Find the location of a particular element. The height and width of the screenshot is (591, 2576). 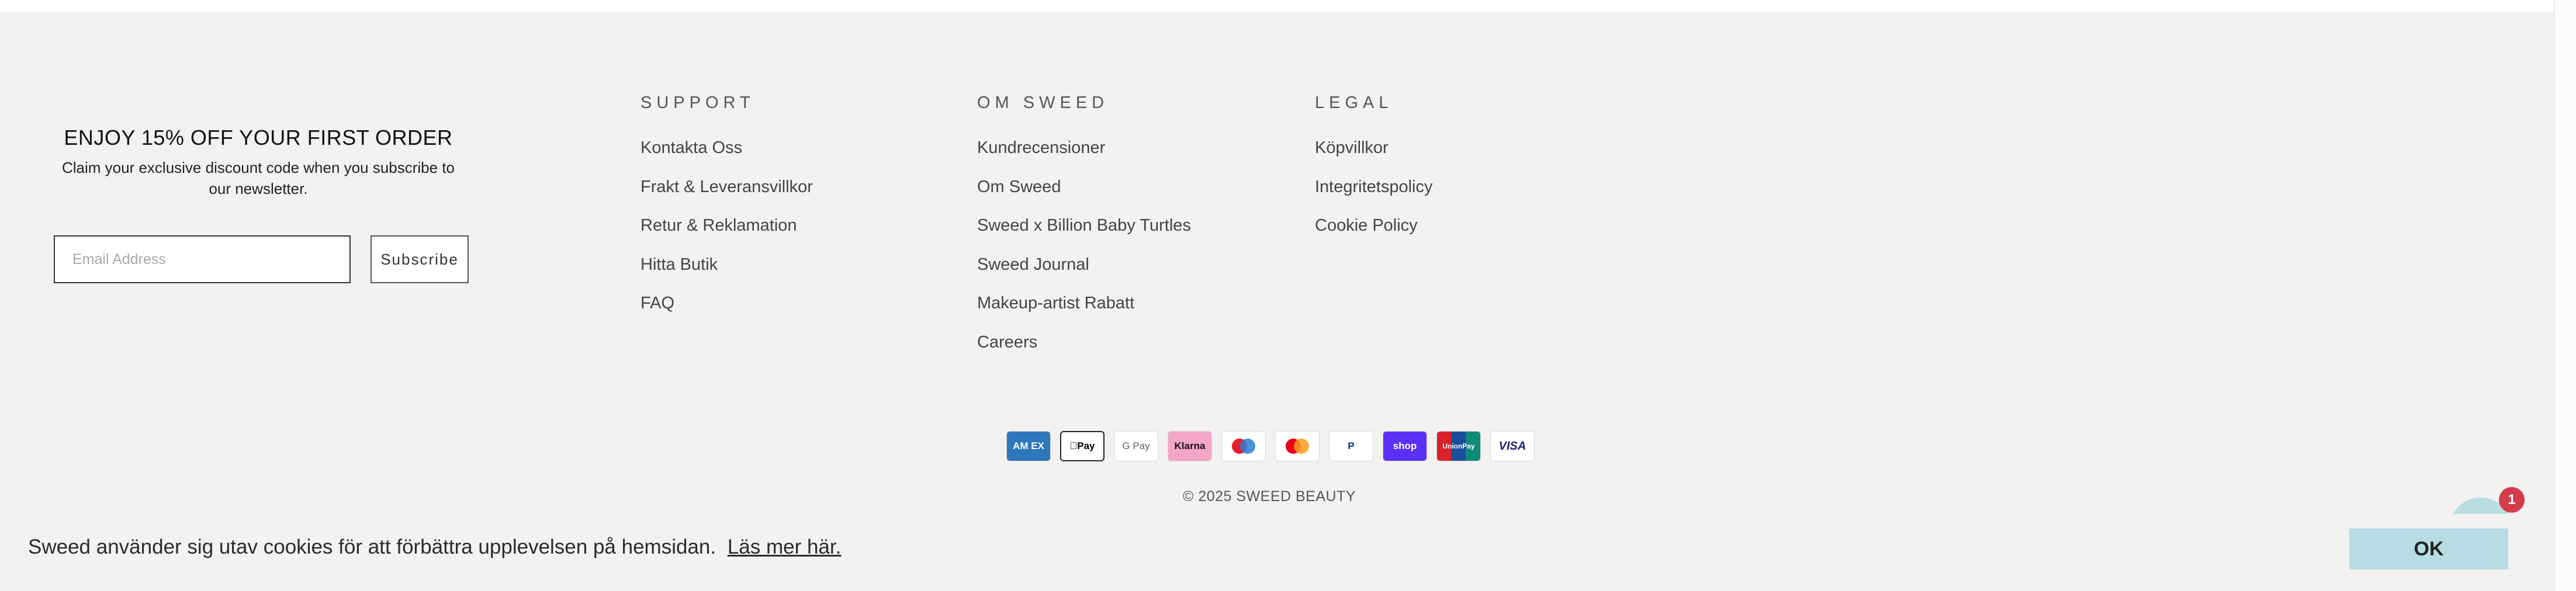

maestro-icon is located at coordinates (1243, 446).